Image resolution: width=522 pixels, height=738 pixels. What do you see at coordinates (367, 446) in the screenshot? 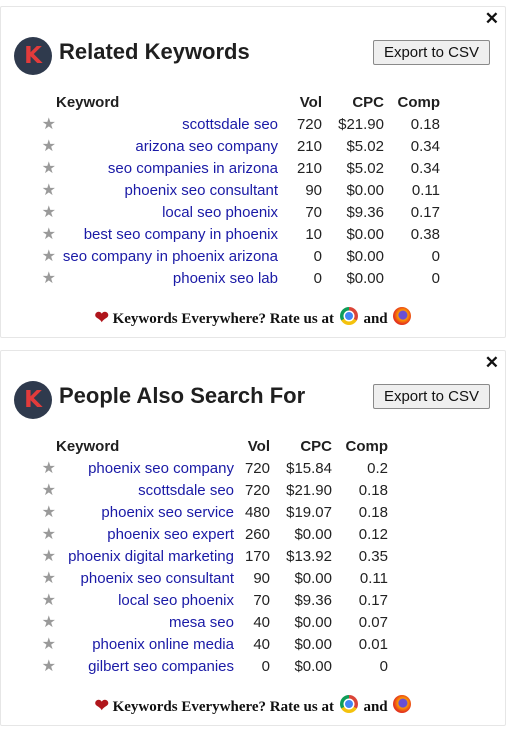
I see `comp-column-header: Comp` at bounding box center [367, 446].